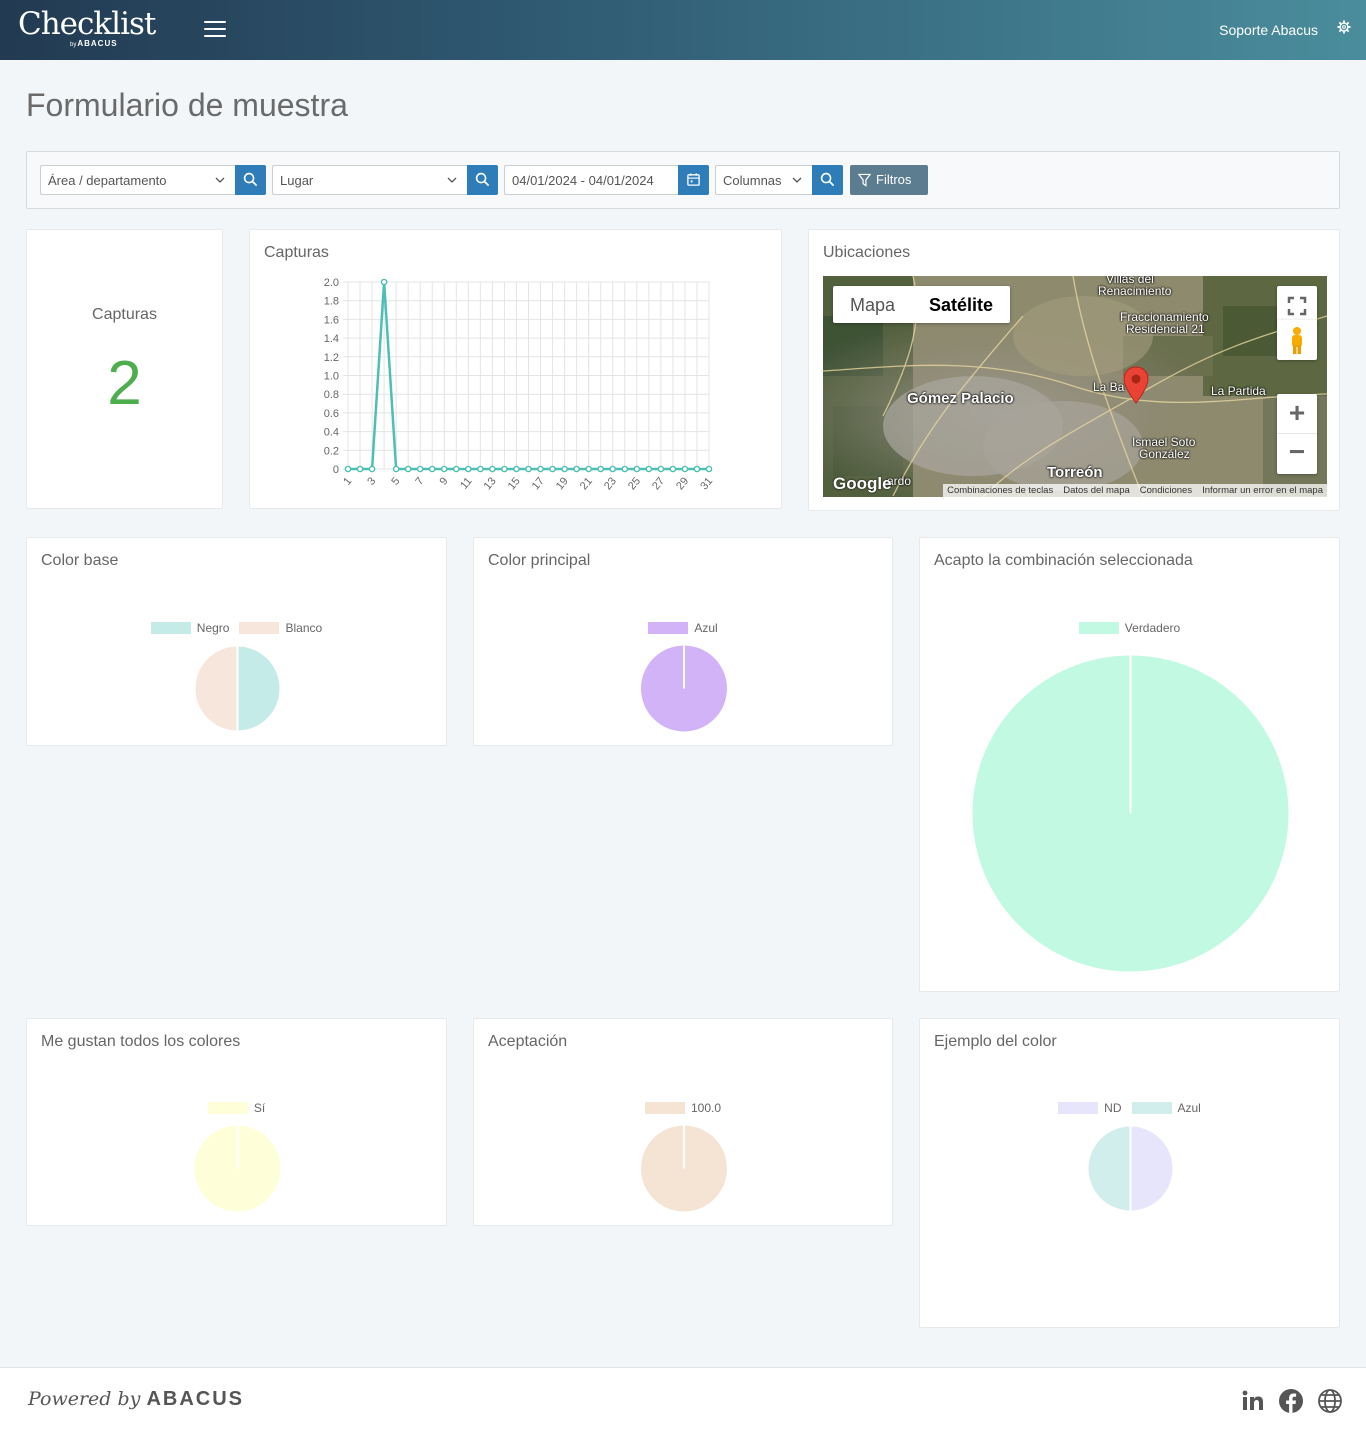 Image resolution: width=1366 pixels, height=1430 pixels. I want to click on y-tick-label: 0, so click(336, 470).